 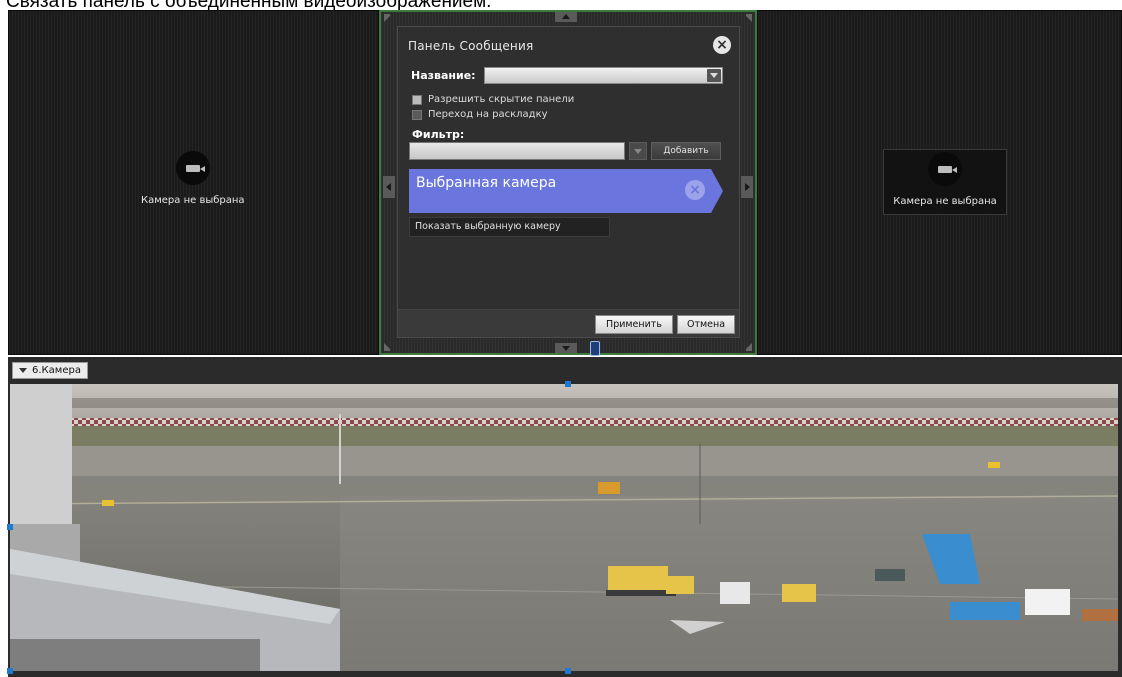 What do you see at coordinates (438, 134) in the screenshot?
I see `filter-label: Фильтр:` at bounding box center [438, 134].